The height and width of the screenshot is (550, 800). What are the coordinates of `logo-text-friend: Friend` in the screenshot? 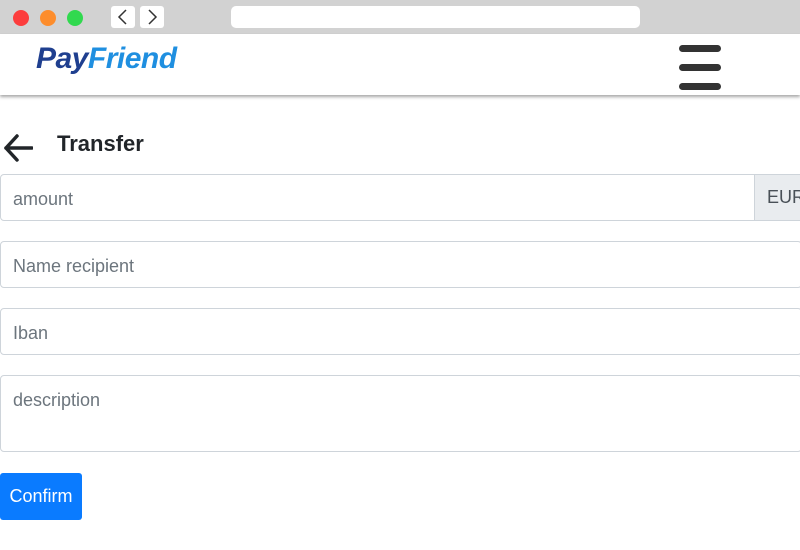 It's located at (132, 58).